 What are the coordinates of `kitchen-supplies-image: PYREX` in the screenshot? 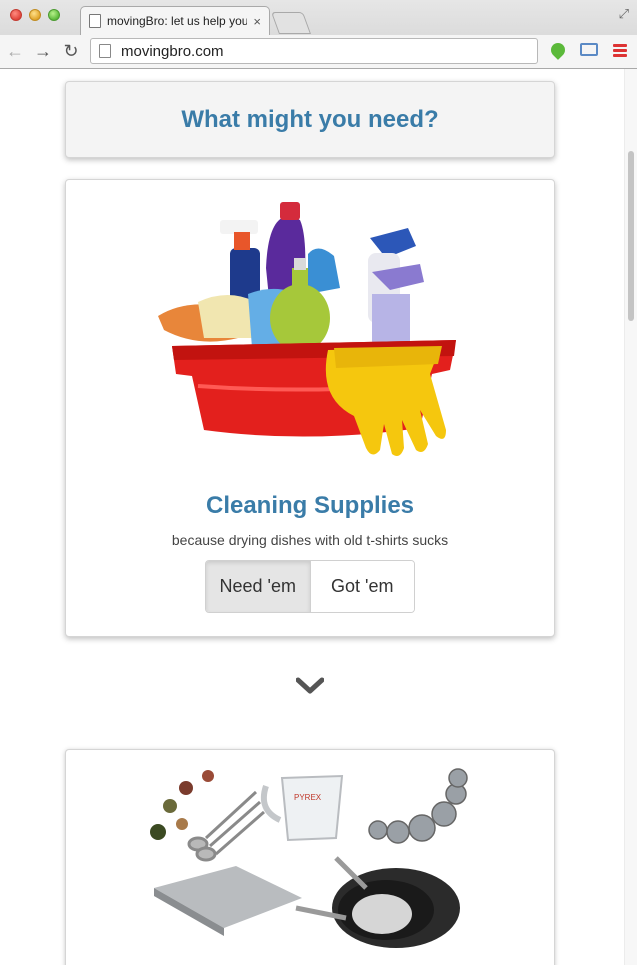 It's located at (309, 858).